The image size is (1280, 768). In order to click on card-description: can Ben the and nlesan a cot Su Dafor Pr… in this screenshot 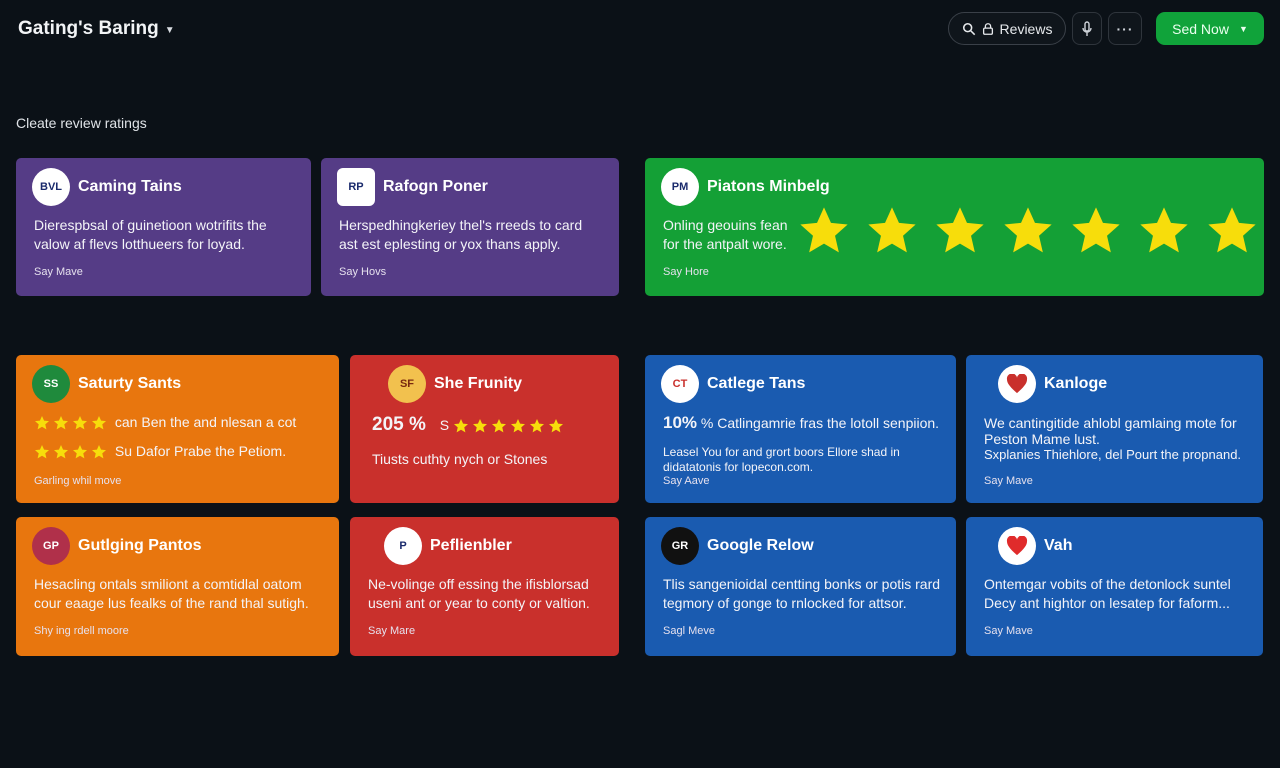, I will do `click(165, 437)`.